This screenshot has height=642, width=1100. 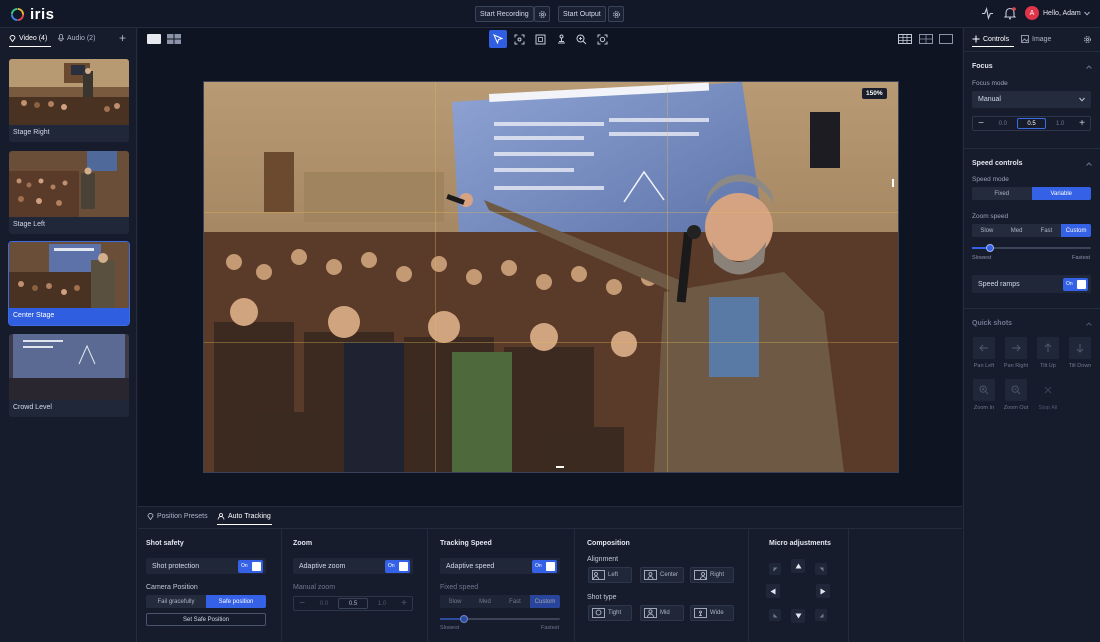 What do you see at coordinates (1087, 39) in the screenshot?
I see `gear-icon` at bounding box center [1087, 39].